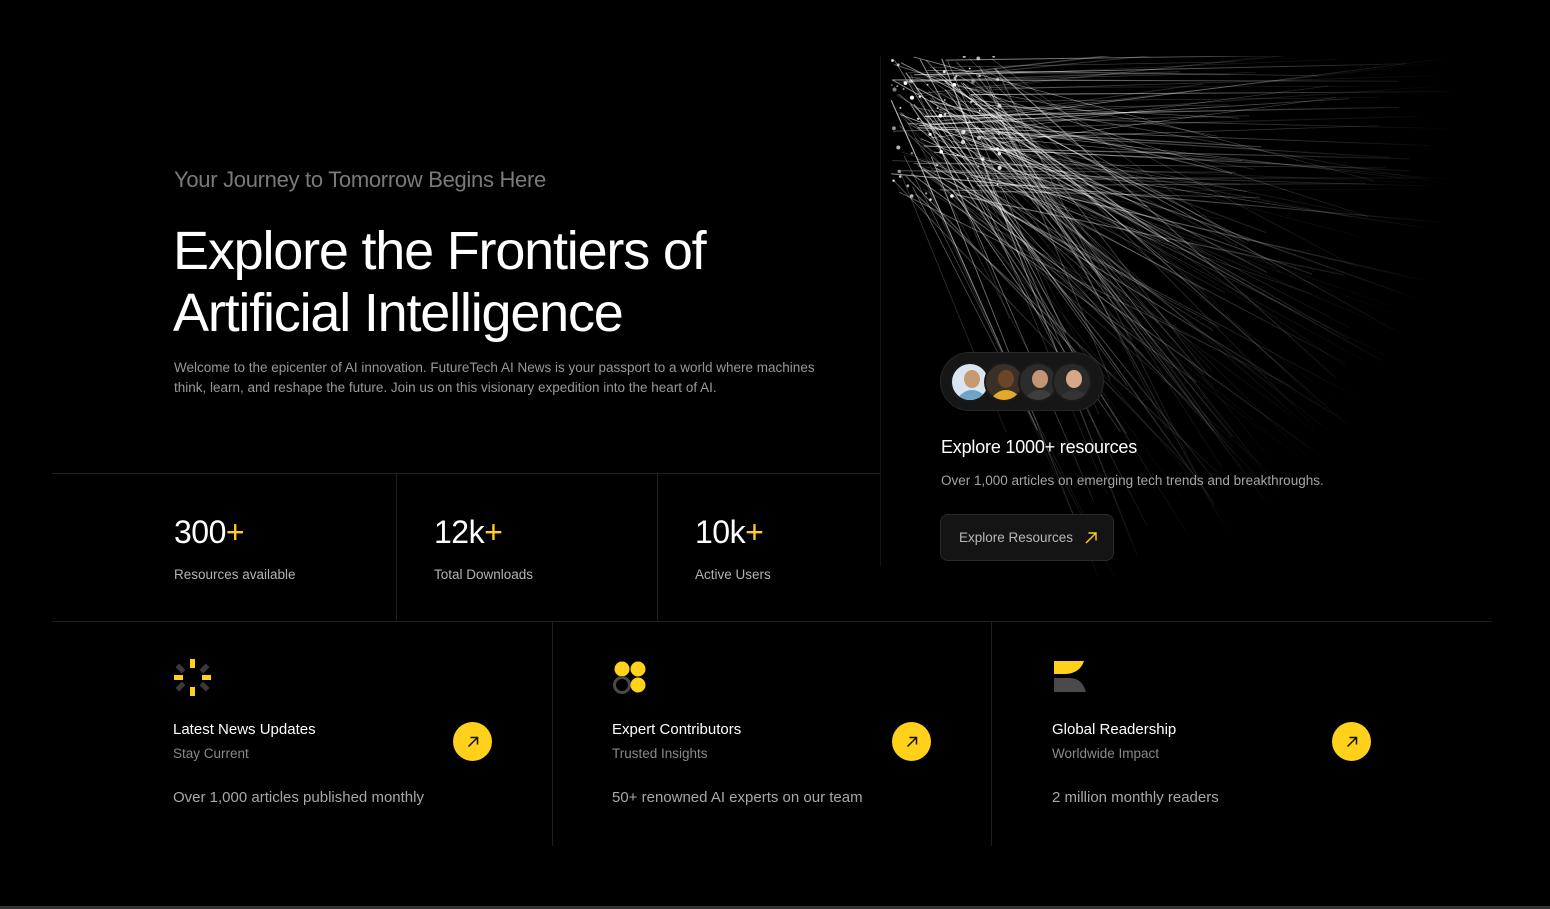  What do you see at coordinates (1135, 797) in the screenshot?
I see `feature-description: 2 million monthly readers` at bounding box center [1135, 797].